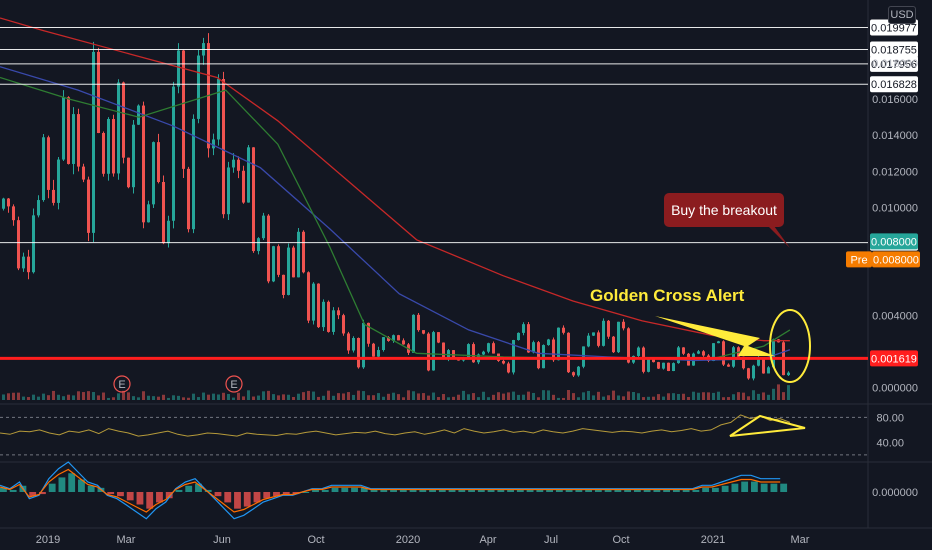 The width and height of the screenshot is (932, 550). What do you see at coordinates (902, 15) in the screenshot?
I see `currency-button: USD` at bounding box center [902, 15].